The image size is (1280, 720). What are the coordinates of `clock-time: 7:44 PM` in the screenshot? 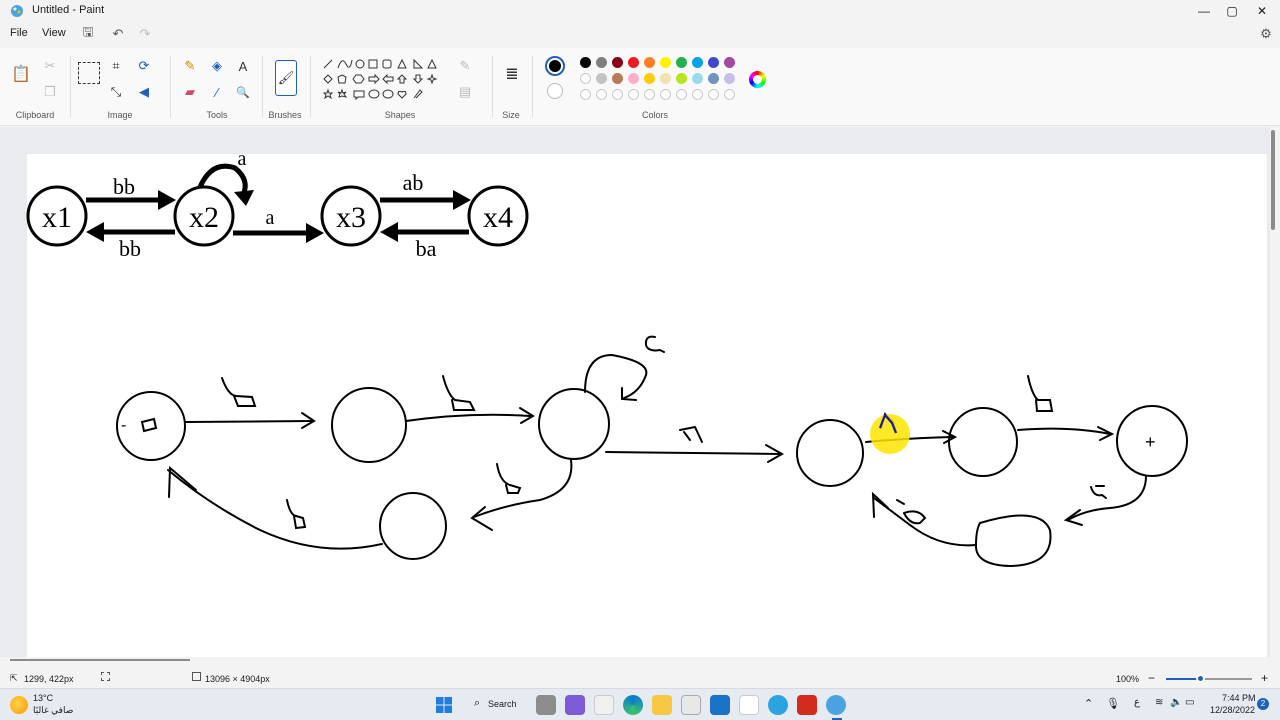 It's located at (1239, 698).